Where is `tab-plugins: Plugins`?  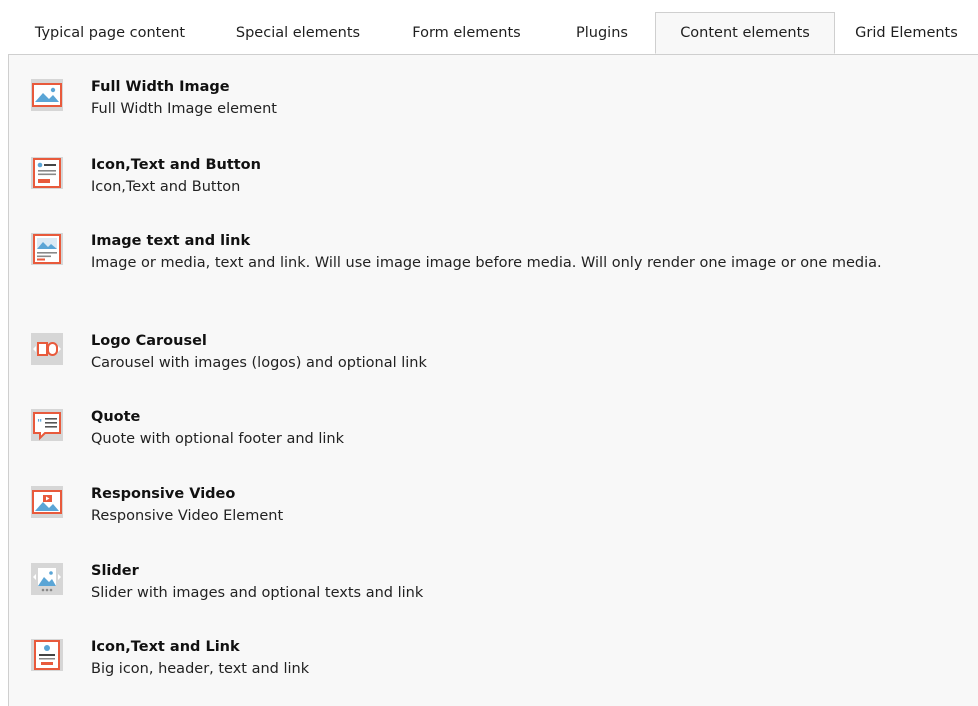 tab-plugins: Plugins is located at coordinates (602, 32).